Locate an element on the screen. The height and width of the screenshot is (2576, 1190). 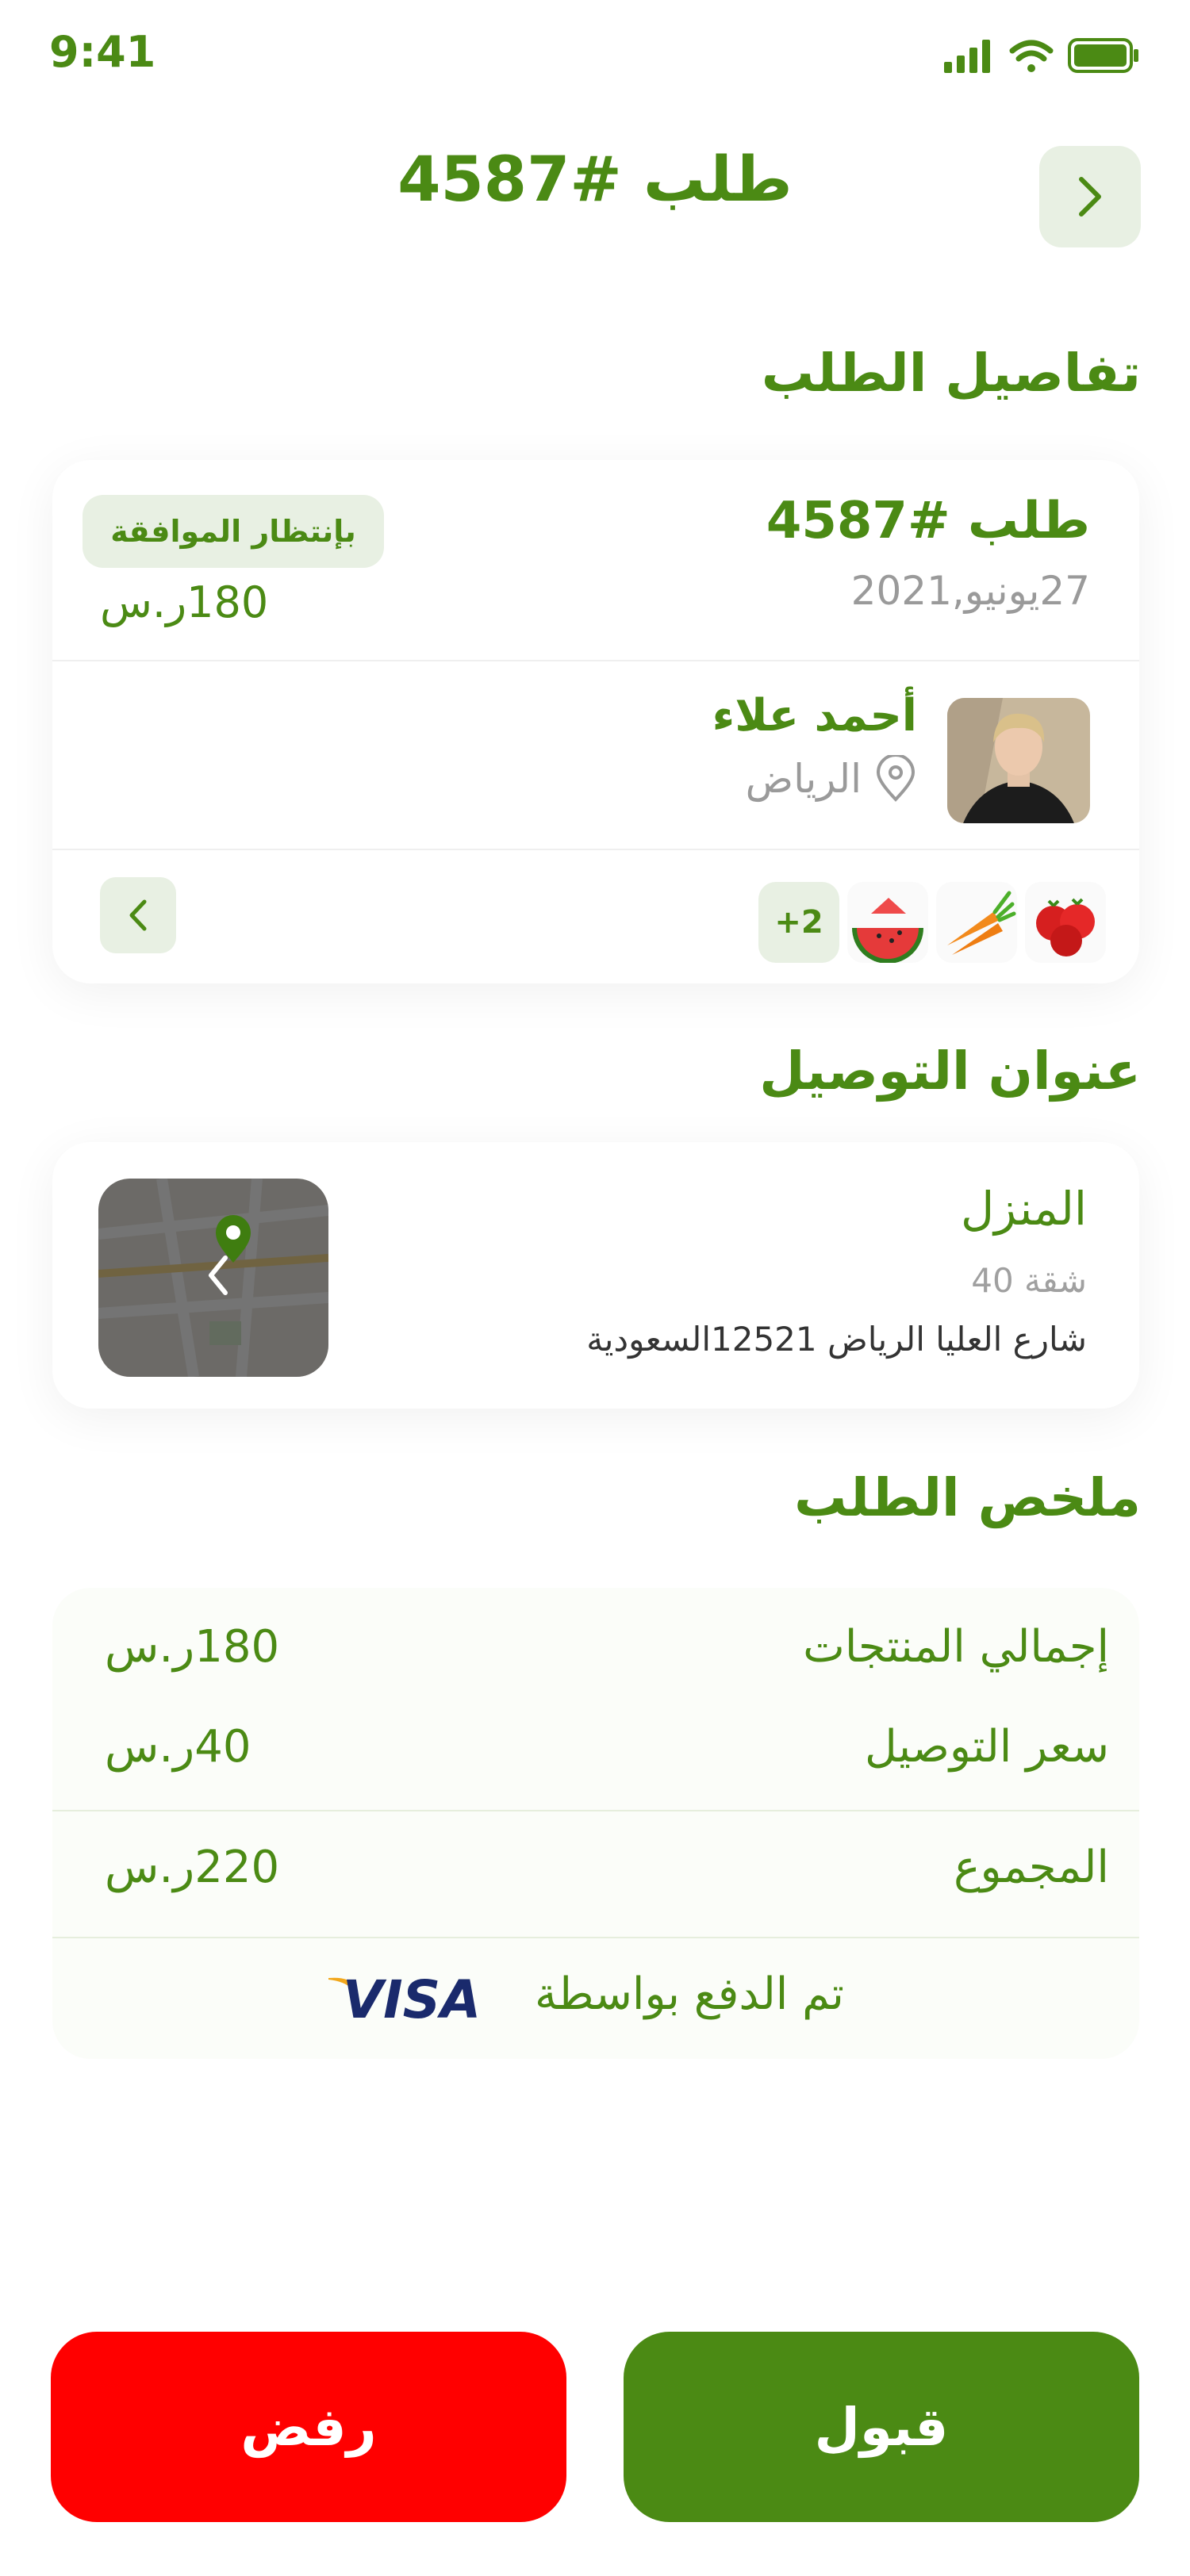
signal-icon is located at coordinates (967, 56).